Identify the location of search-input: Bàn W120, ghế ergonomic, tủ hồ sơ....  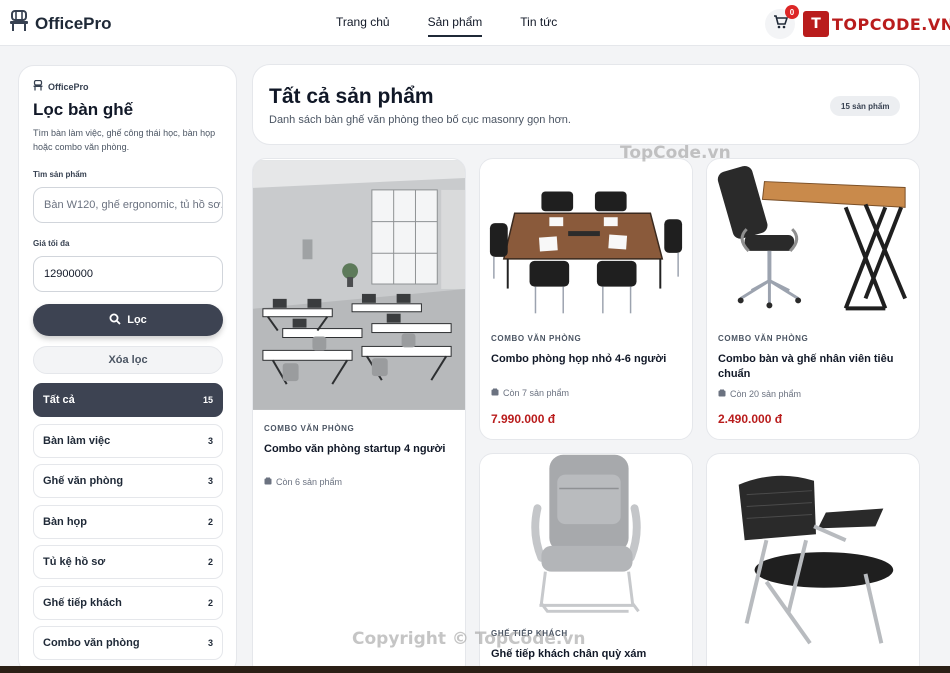
(128, 205).